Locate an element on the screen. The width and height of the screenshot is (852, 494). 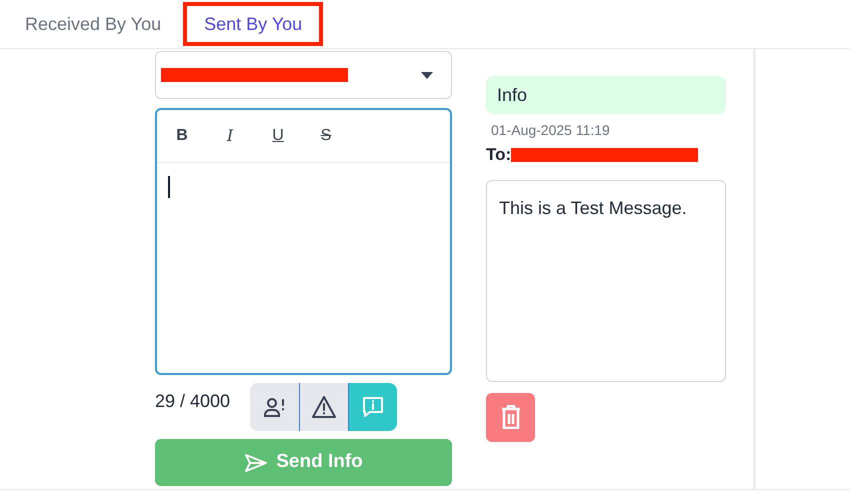
trash-icon is located at coordinates (510, 417).